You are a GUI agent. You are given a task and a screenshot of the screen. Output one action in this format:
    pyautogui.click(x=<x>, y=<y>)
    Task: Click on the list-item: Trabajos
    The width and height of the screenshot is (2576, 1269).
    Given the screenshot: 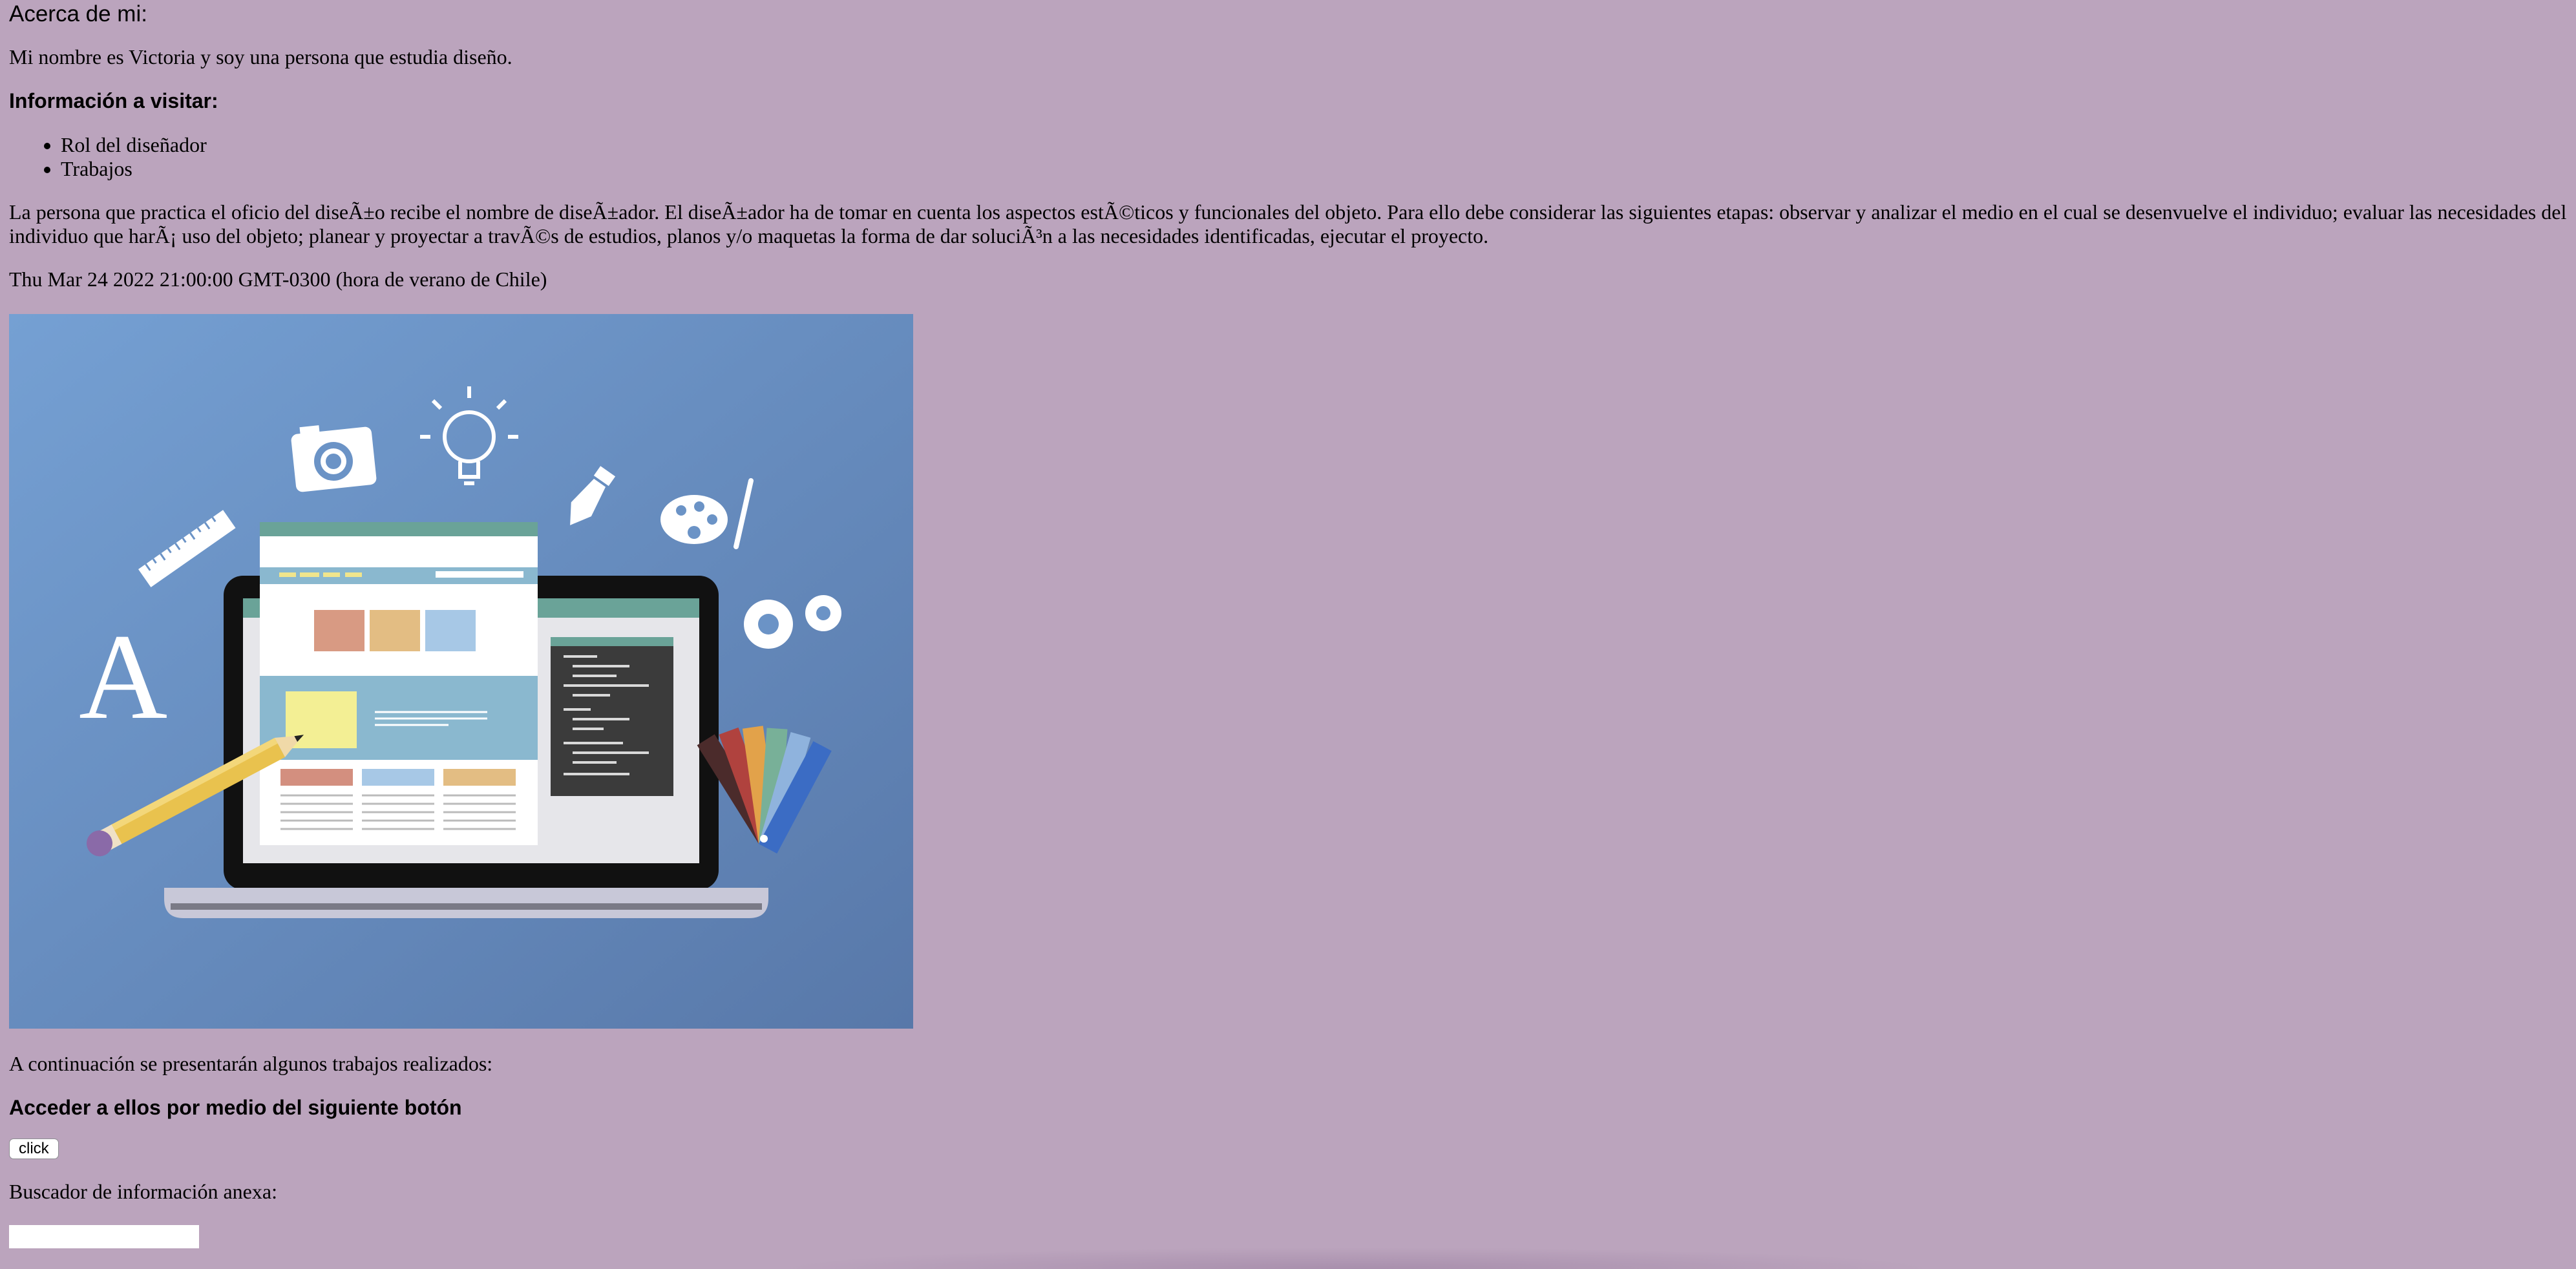 What is the action you would take?
    pyautogui.click(x=134, y=169)
    